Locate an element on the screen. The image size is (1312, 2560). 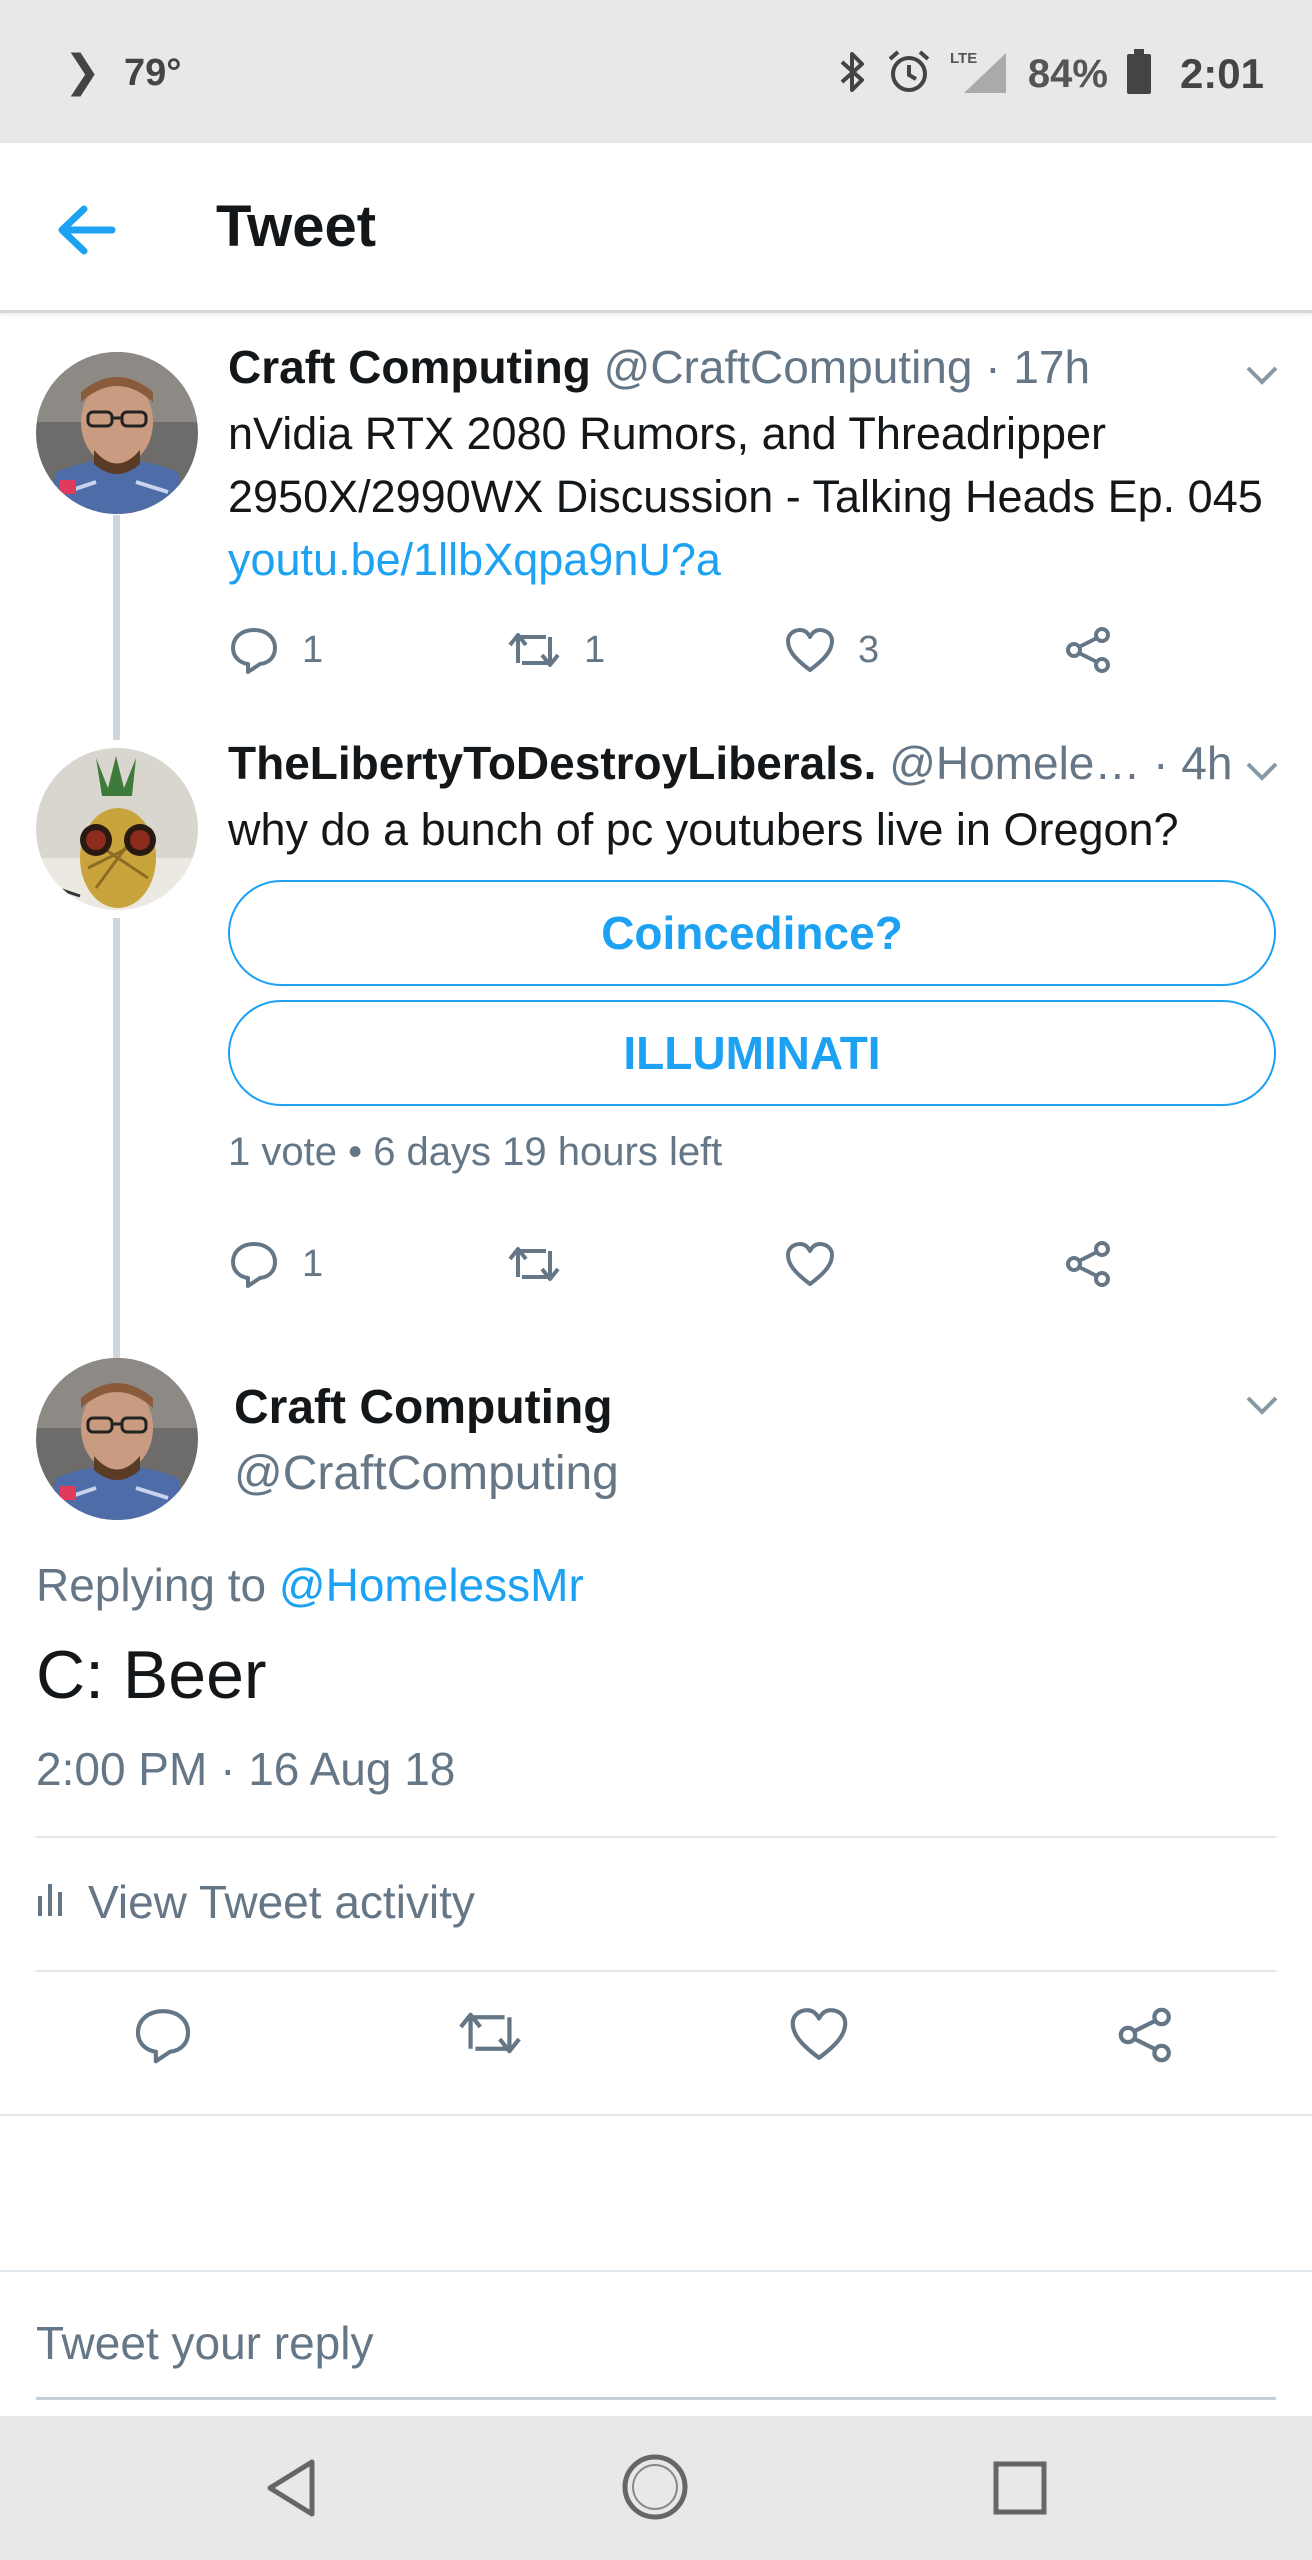
tweet-timestamp: 2:00 PM · 16 Aug 18 is located at coordinates (246, 1769).